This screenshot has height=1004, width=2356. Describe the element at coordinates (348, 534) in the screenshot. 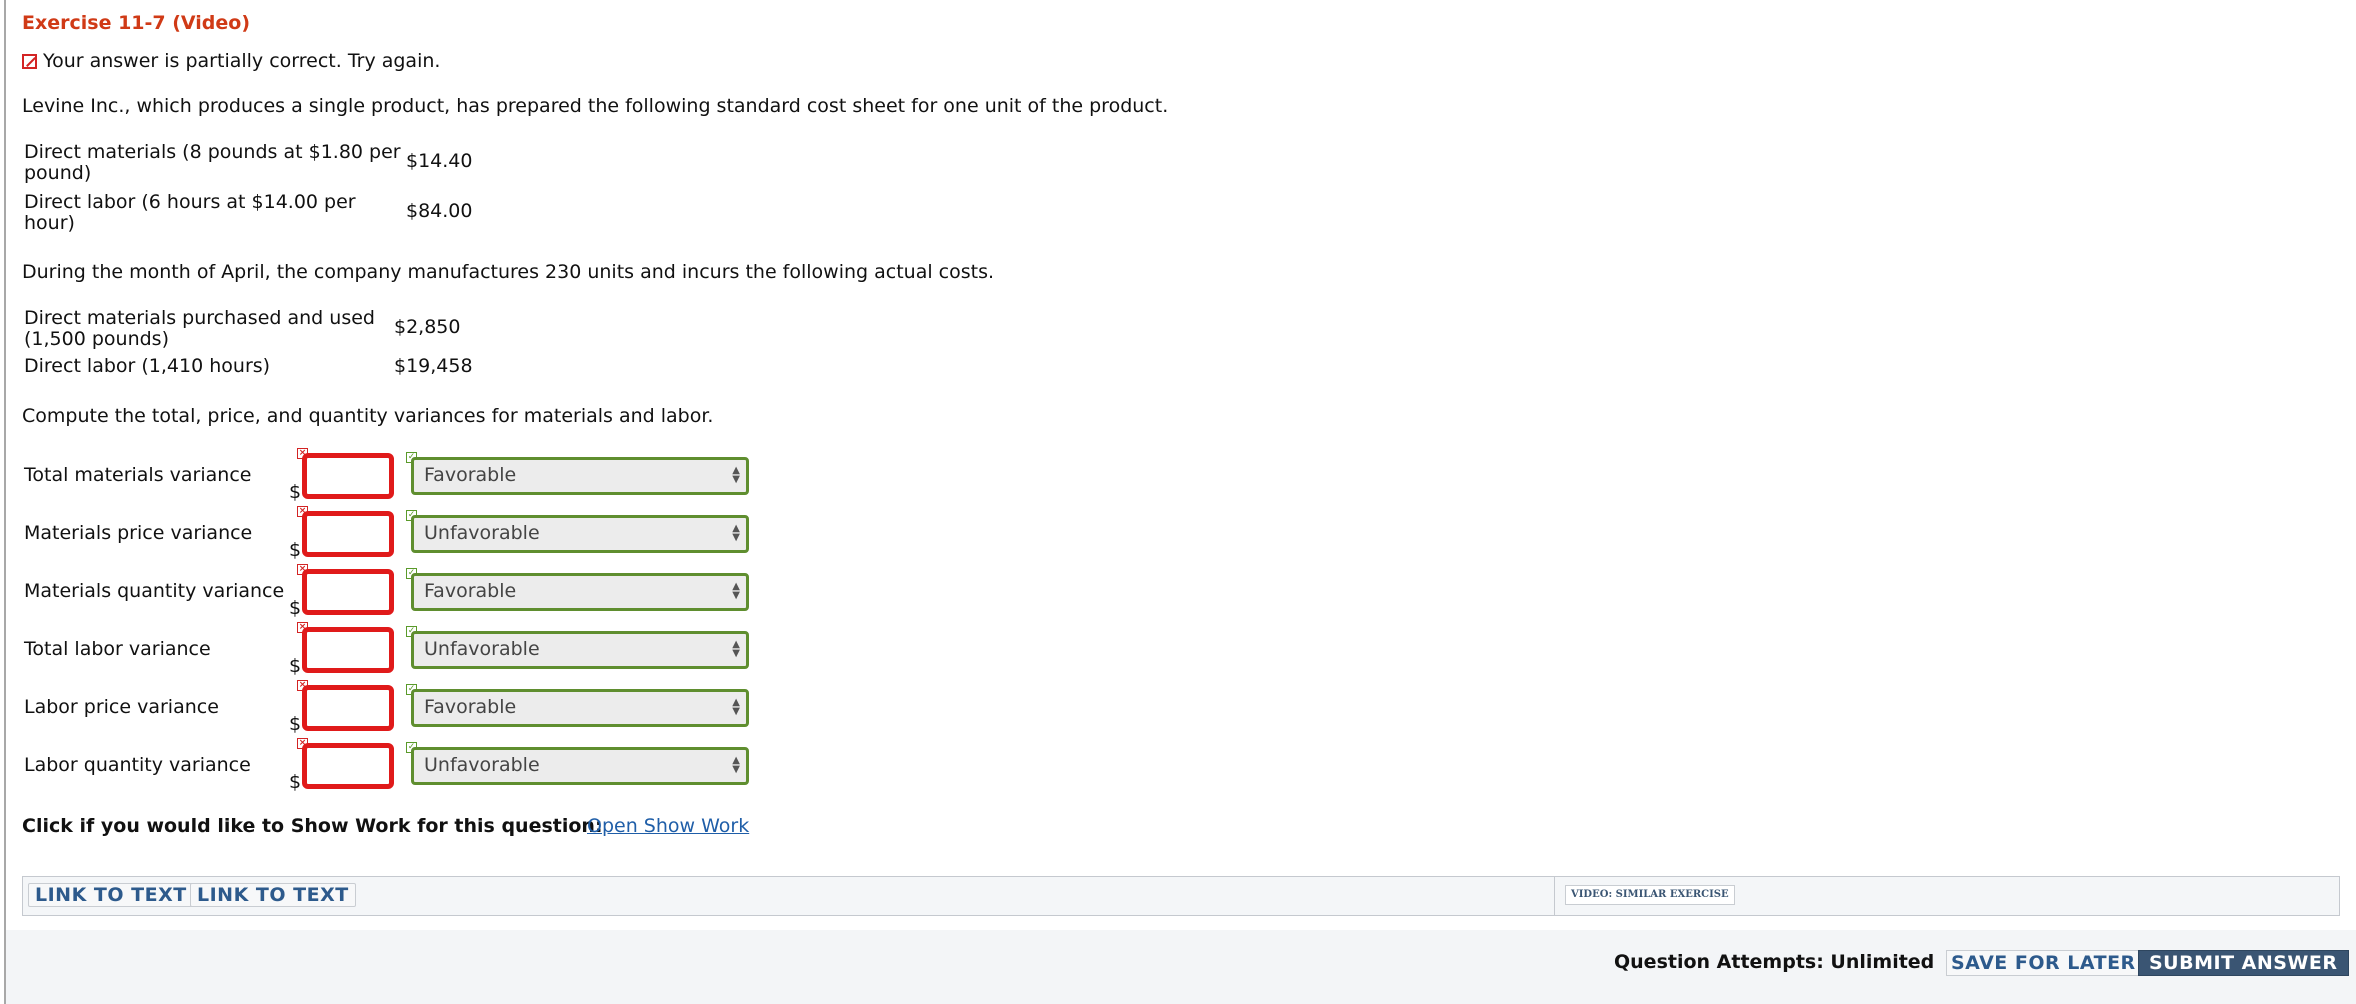

I see `materials-price-variance-input` at that location.